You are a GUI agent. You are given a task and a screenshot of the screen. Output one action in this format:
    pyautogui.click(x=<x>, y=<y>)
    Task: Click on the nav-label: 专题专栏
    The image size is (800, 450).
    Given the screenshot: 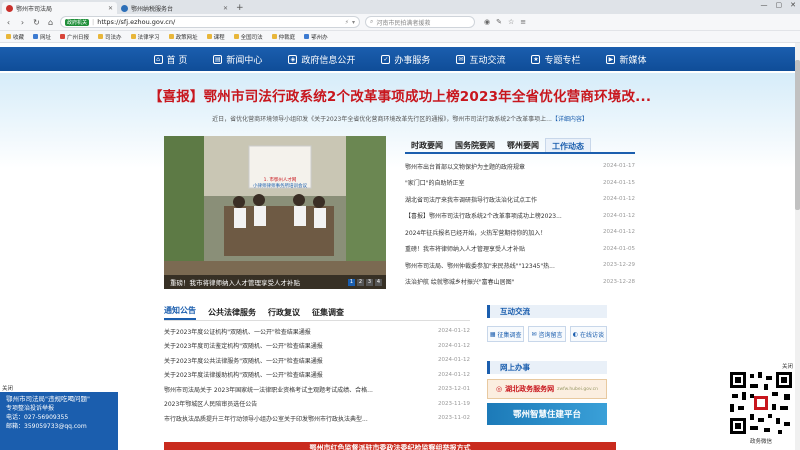 What is the action you would take?
    pyautogui.click(x=562, y=60)
    